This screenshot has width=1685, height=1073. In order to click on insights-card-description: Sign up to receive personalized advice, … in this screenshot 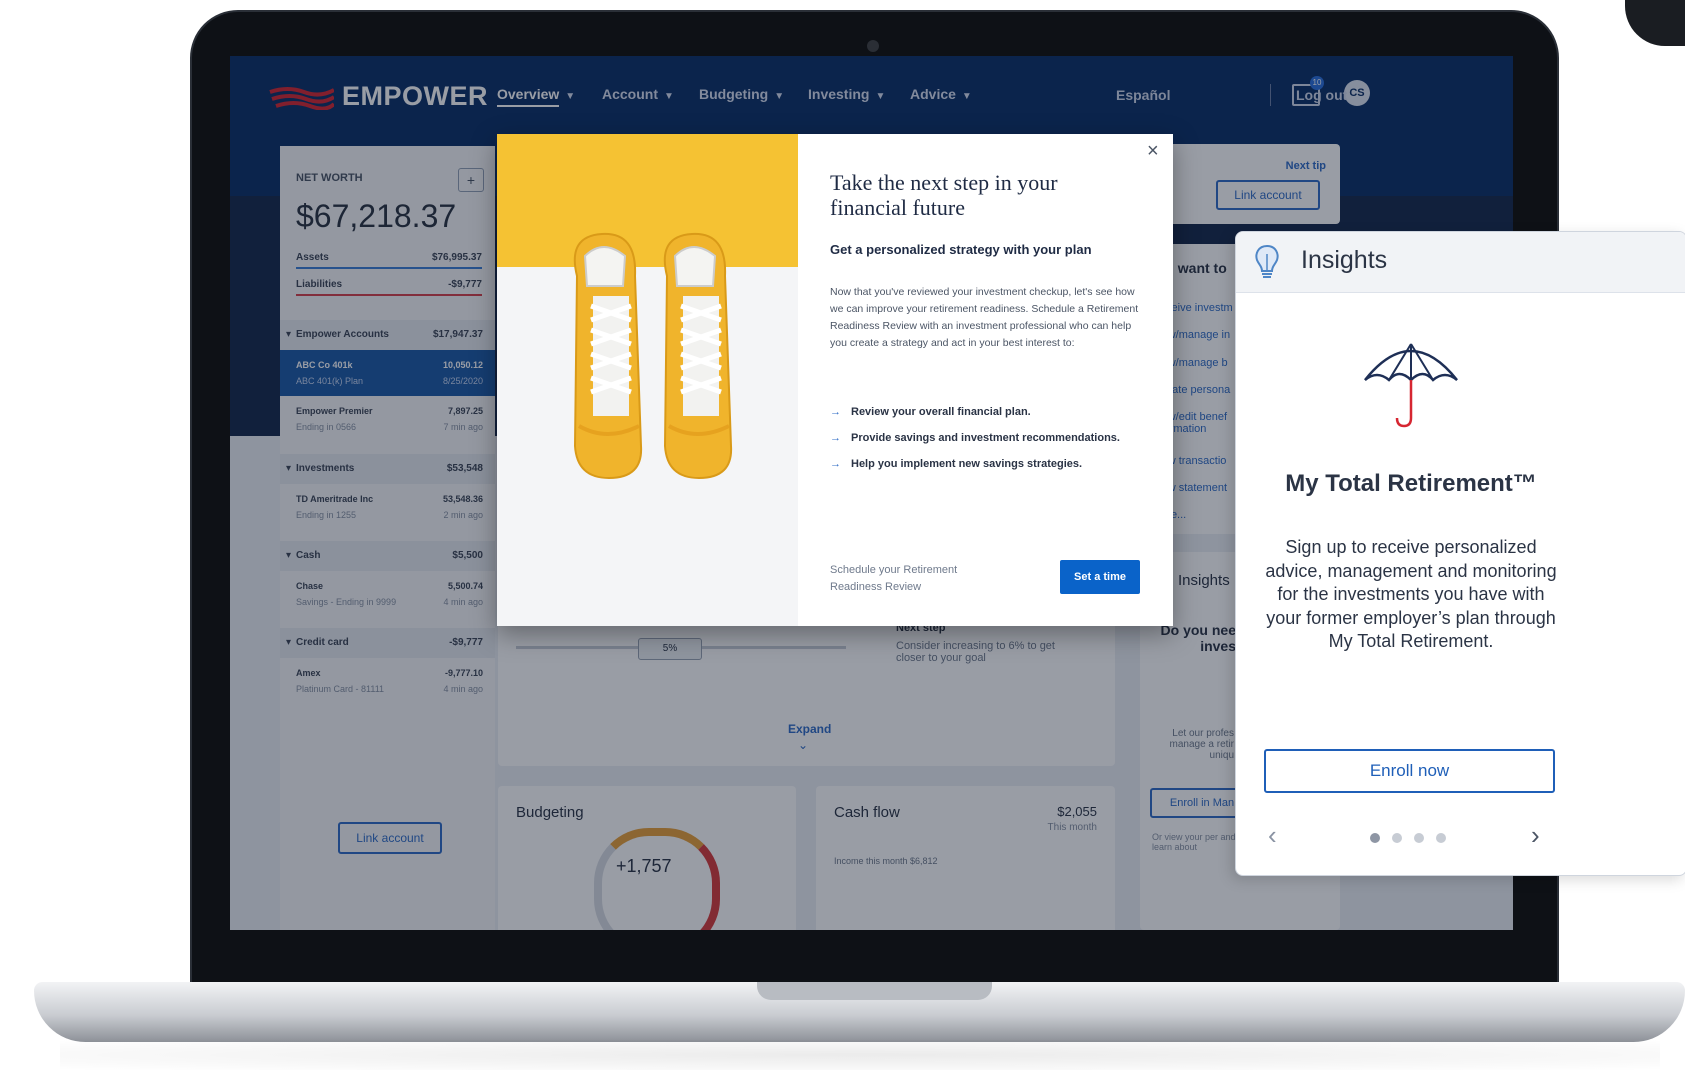, I will do `click(1411, 594)`.